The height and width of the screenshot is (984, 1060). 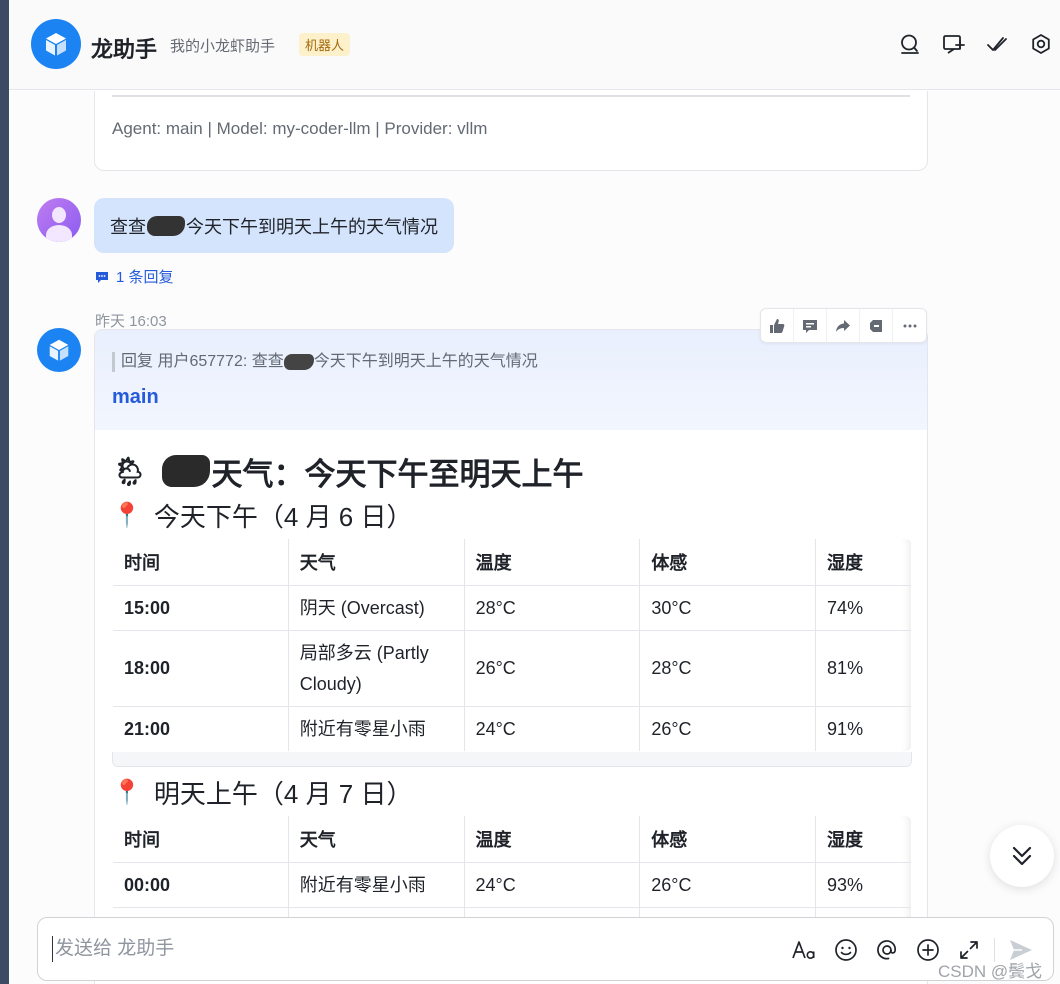 I want to click on time-cell: 15:00, so click(x=201, y=608).